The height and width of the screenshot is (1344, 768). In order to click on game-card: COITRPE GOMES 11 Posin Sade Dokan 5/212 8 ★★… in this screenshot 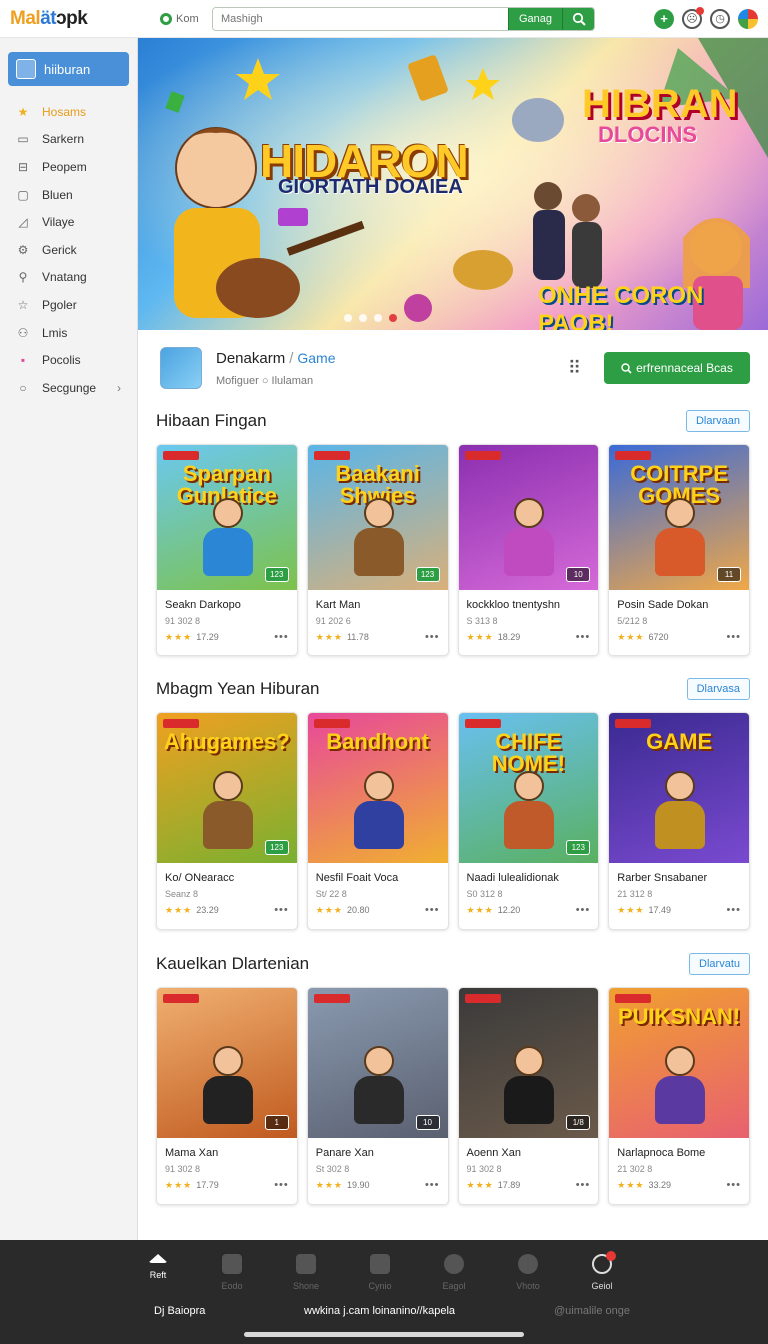, I will do `click(679, 550)`.